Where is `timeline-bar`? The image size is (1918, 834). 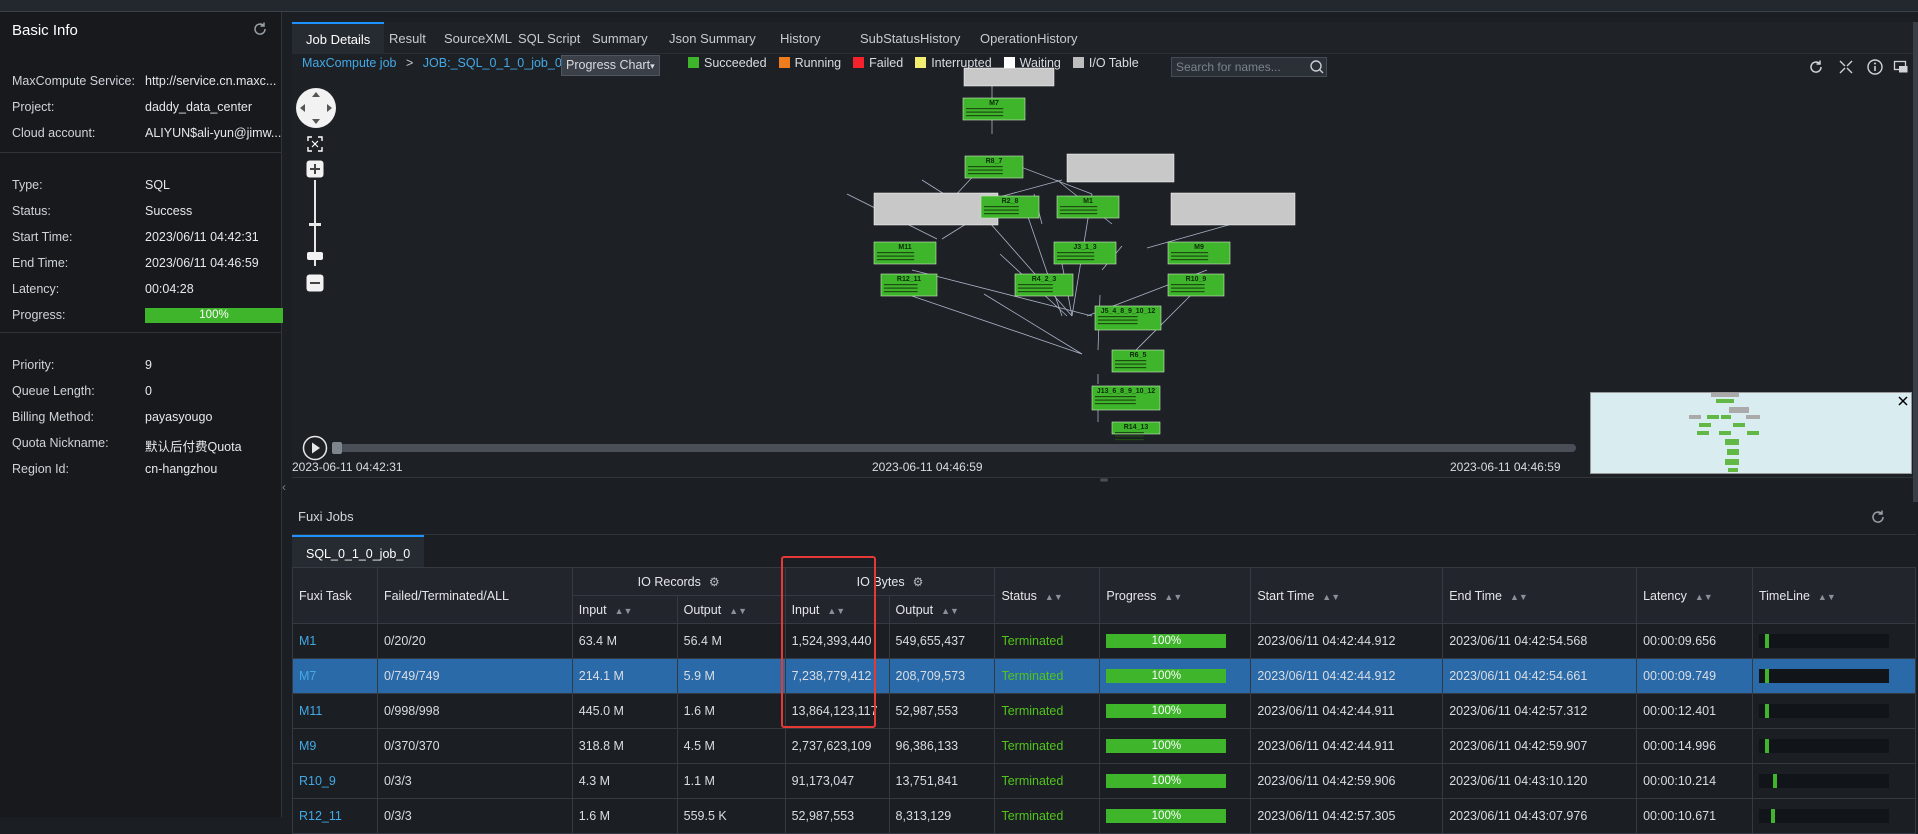 timeline-bar is located at coordinates (1767, 641).